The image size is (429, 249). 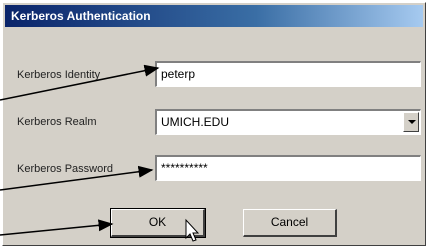 What do you see at coordinates (57, 227) in the screenshot?
I see `ok-annotation-arrow` at bounding box center [57, 227].